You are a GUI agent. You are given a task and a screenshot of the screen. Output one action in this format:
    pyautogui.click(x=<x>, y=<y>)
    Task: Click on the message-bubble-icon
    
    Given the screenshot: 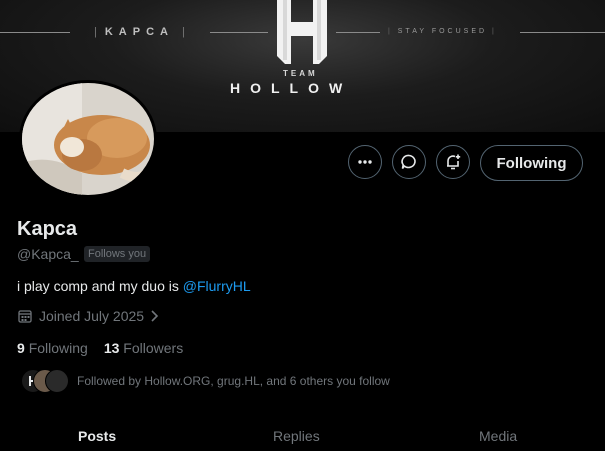 What is the action you would take?
    pyautogui.click(x=408, y=161)
    